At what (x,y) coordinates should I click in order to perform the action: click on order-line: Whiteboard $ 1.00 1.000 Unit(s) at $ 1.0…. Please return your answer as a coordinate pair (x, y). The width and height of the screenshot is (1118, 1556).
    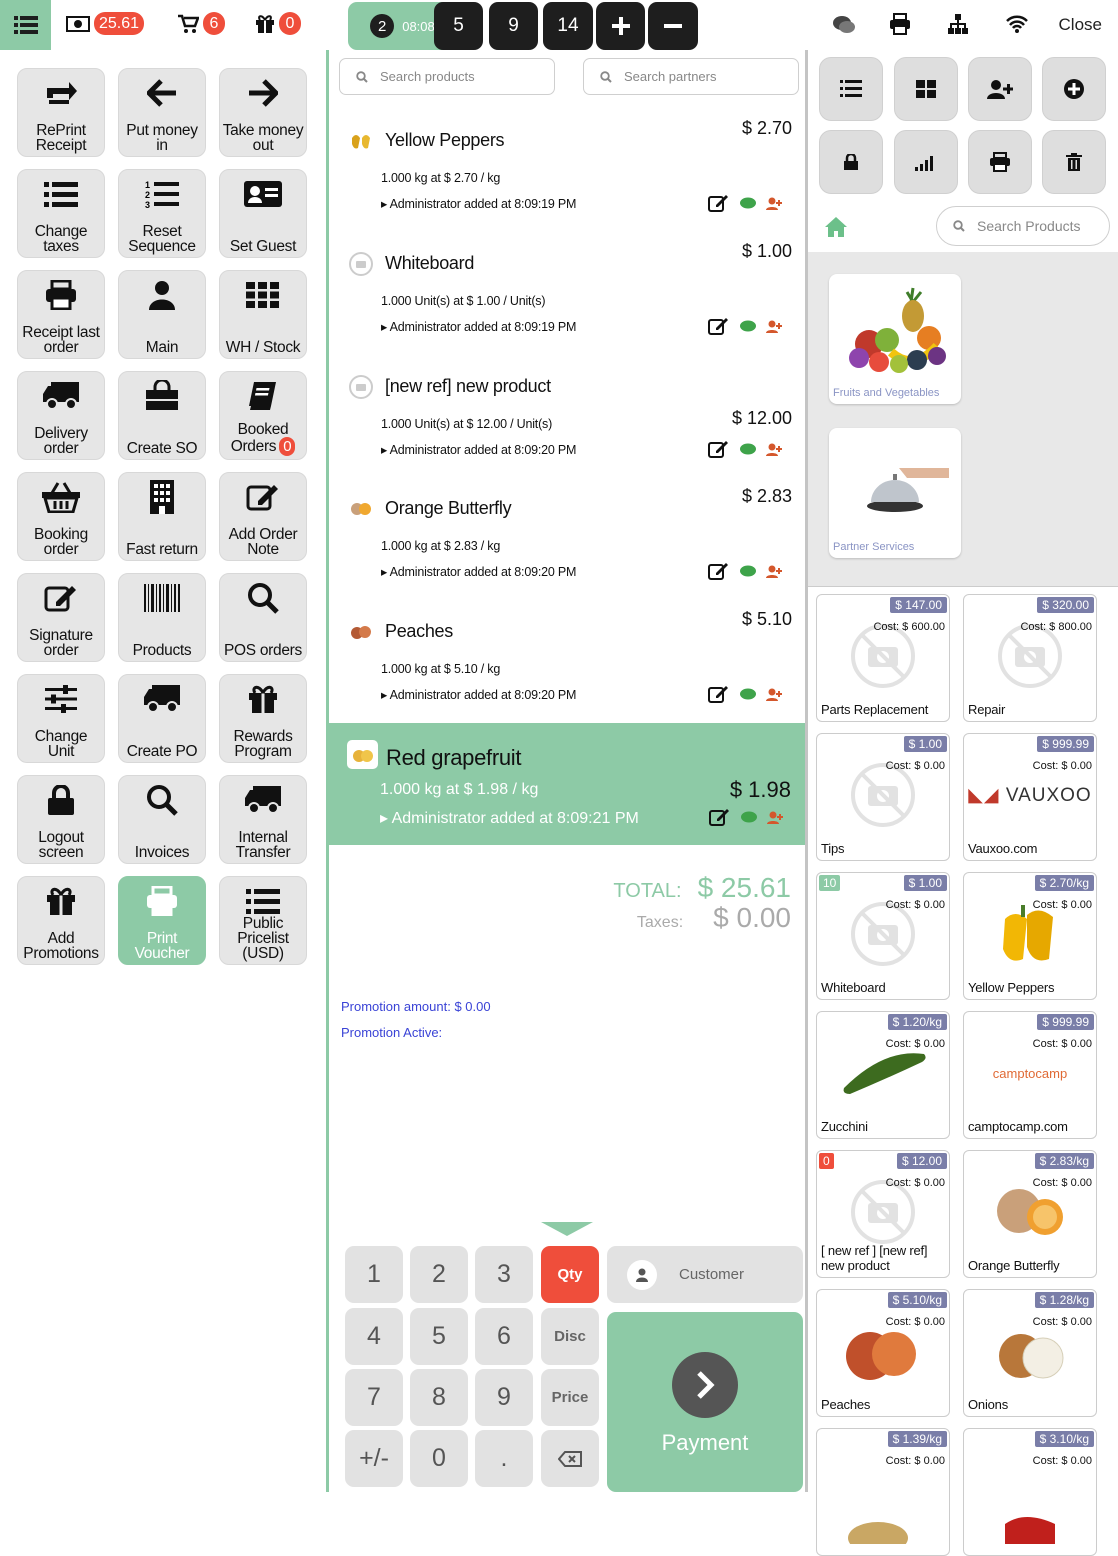
    Looking at the image, I should click on (569, 297).